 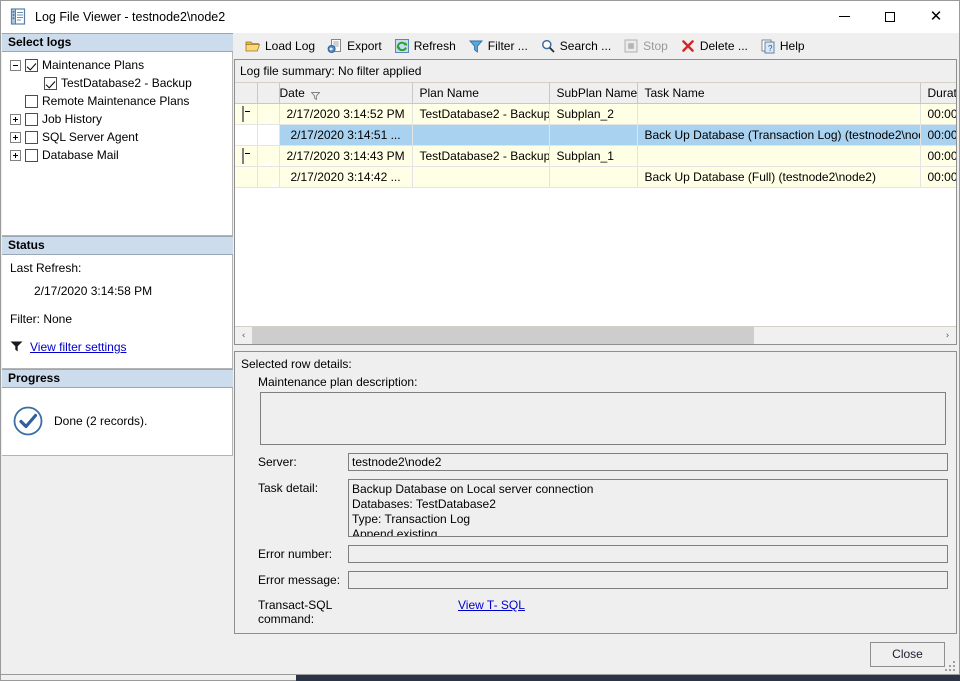 What do you see at coordinates (648, 580) in the screenshot?
I see `error-message-field` at bounding box center [648, 580].